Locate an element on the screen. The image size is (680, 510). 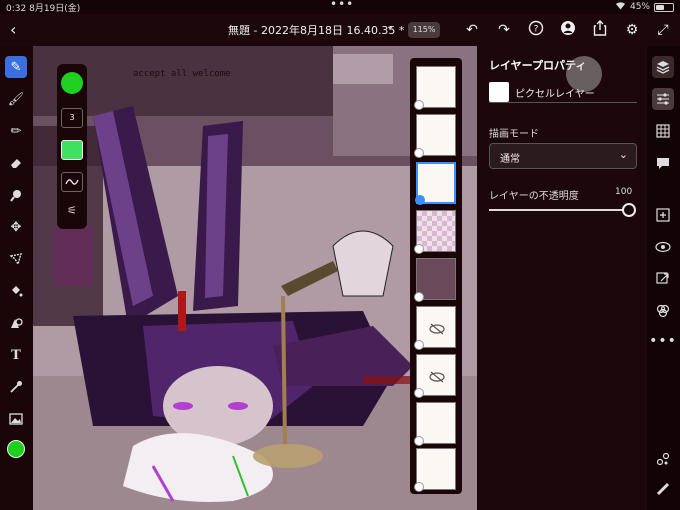
wall-text: accept all welcome is located at coordinates (182, 74).